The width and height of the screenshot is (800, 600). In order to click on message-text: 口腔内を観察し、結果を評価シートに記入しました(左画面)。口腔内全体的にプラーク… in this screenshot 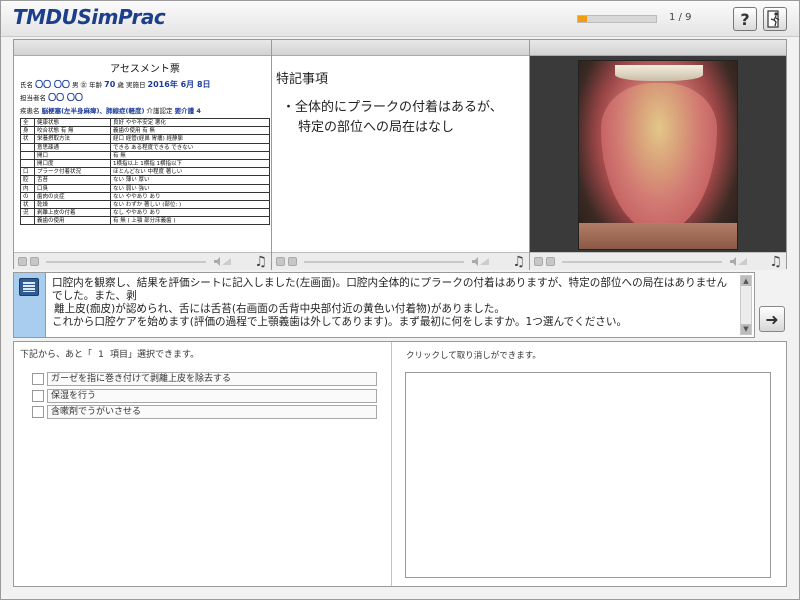, I will do `click(390, 302)`.